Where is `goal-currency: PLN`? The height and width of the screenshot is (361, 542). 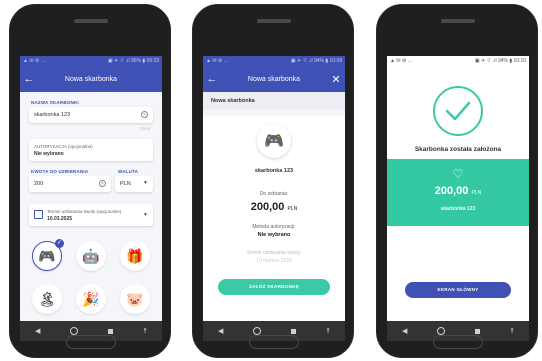
goal-currency: PLN is located at coordinates (292, 209).